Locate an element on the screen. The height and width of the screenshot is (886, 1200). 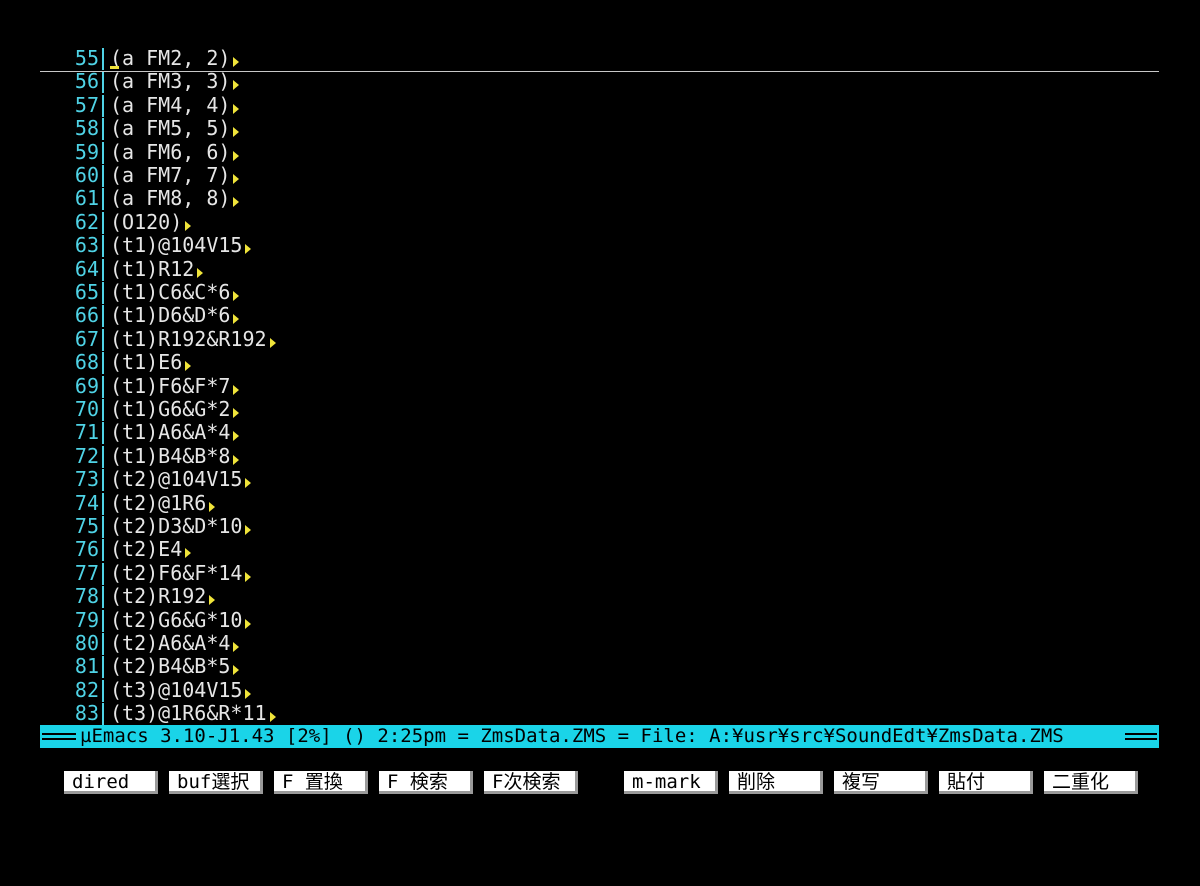
buffer-line: 64 (t1)R12 is located at coordinates (599, 268).